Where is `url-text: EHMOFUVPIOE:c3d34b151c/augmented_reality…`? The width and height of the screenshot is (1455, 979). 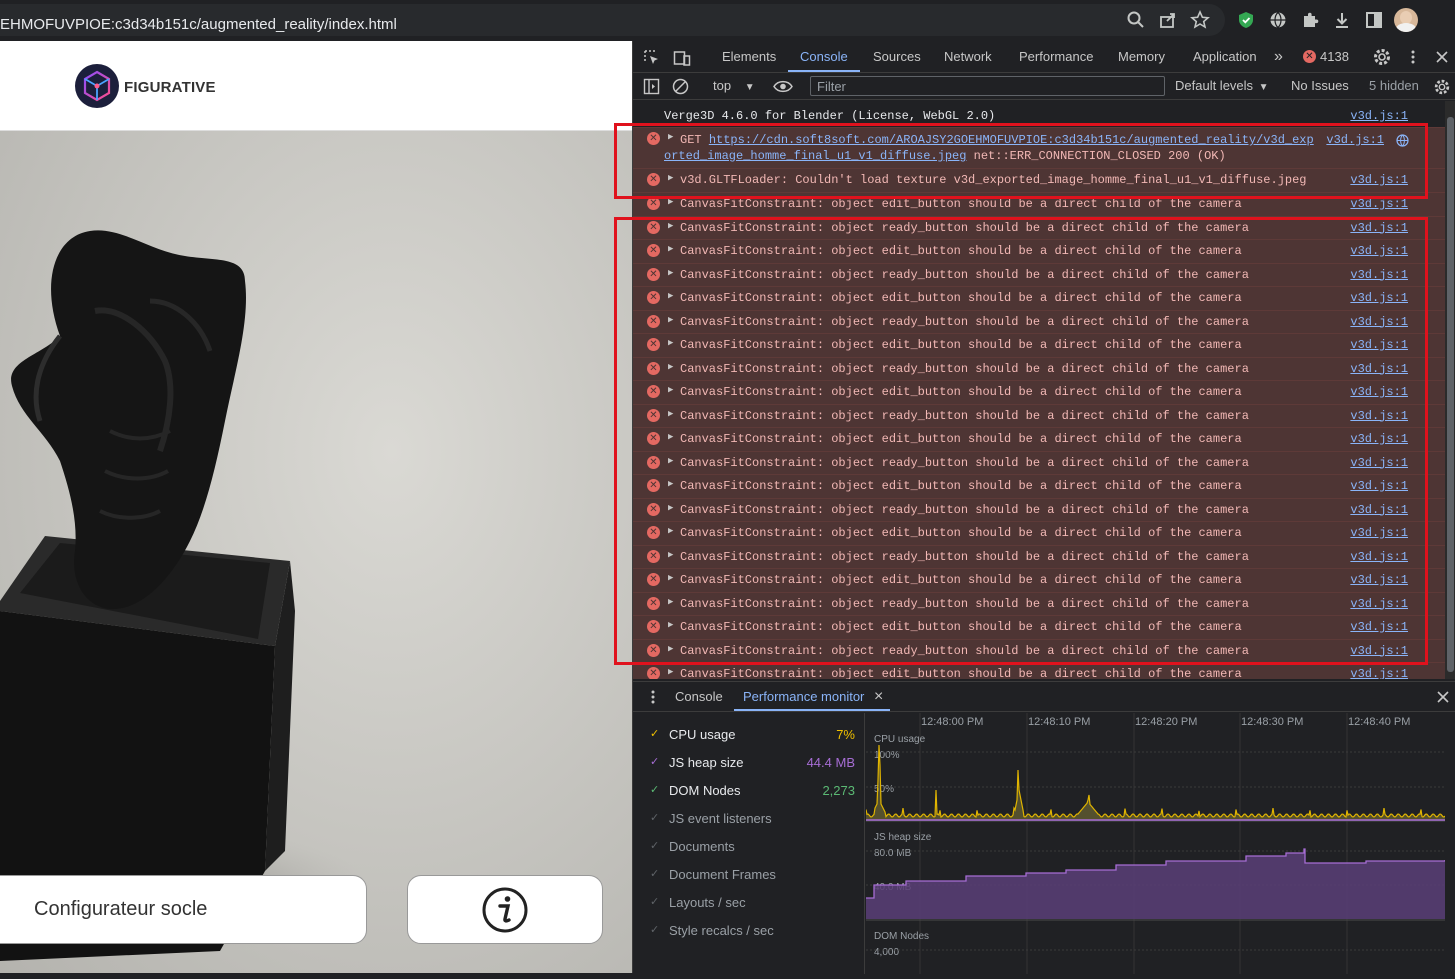
url-text: EHMOFUVPIOE:c3d34b151c/augmented_reality… is located at coordinates (198, 24).